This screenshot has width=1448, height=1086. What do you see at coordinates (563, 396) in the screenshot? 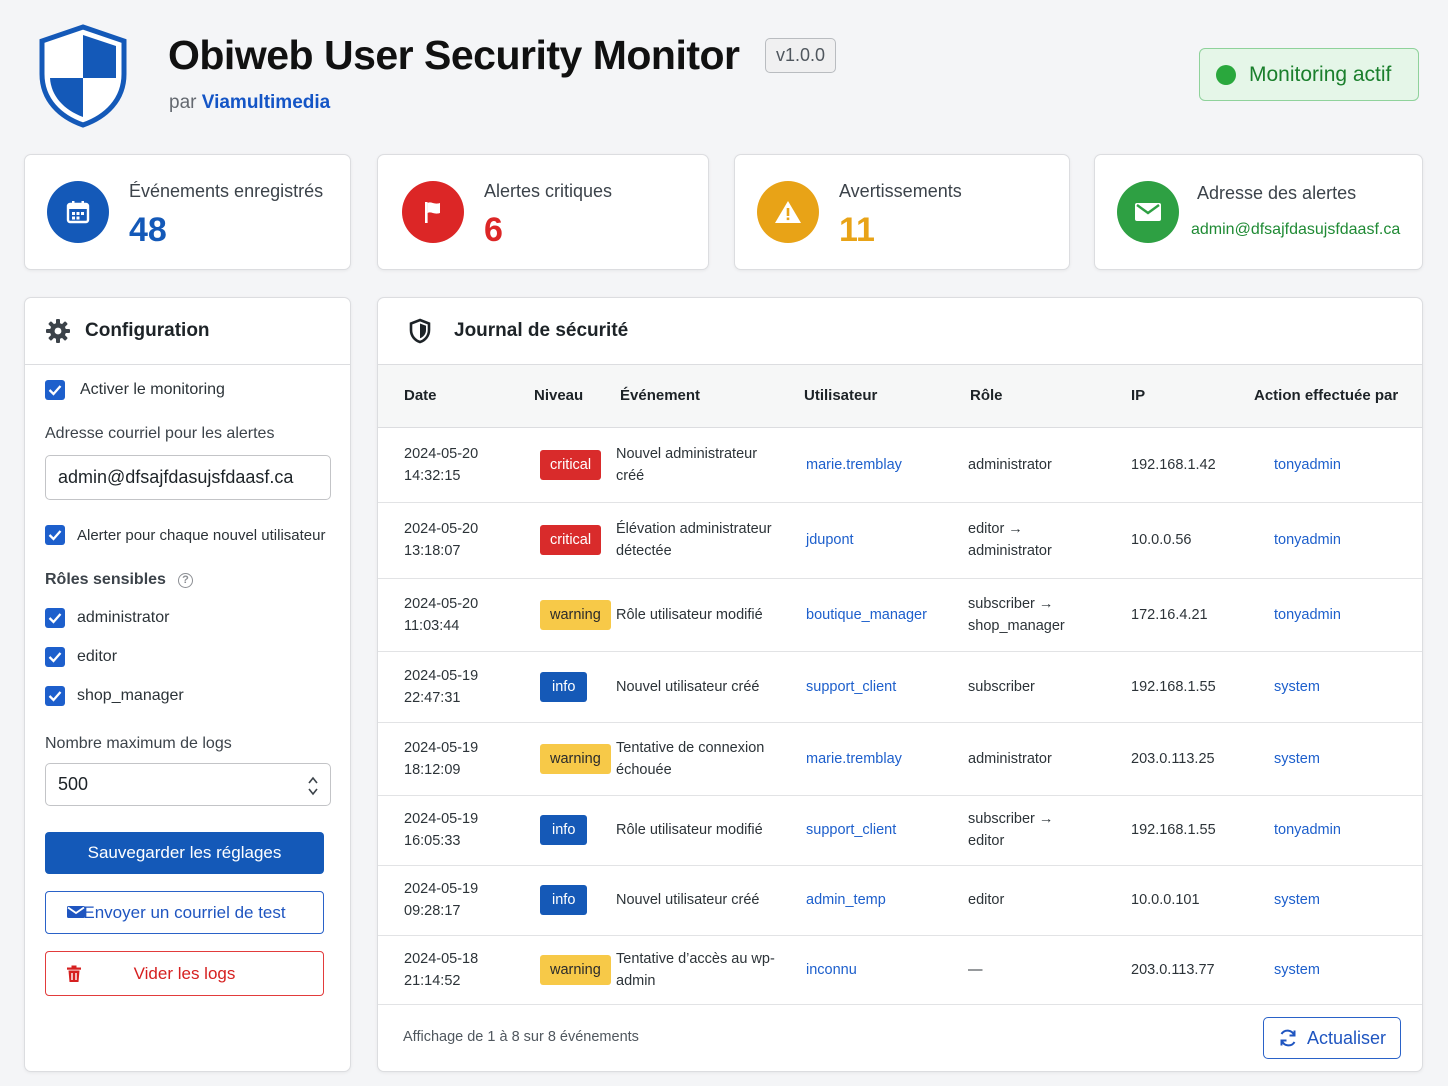
I see `column-header-level: Niveau` at bounding box center [563, 396].